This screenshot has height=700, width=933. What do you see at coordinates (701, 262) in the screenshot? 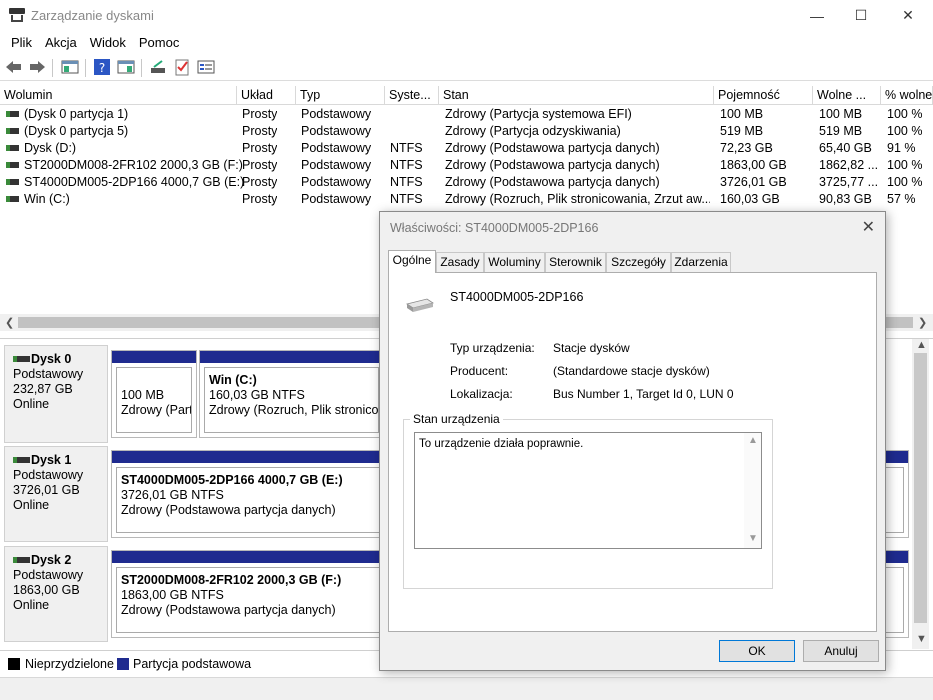
I see `tab-events: Zdarzenia` at bounding box center [701, 262].